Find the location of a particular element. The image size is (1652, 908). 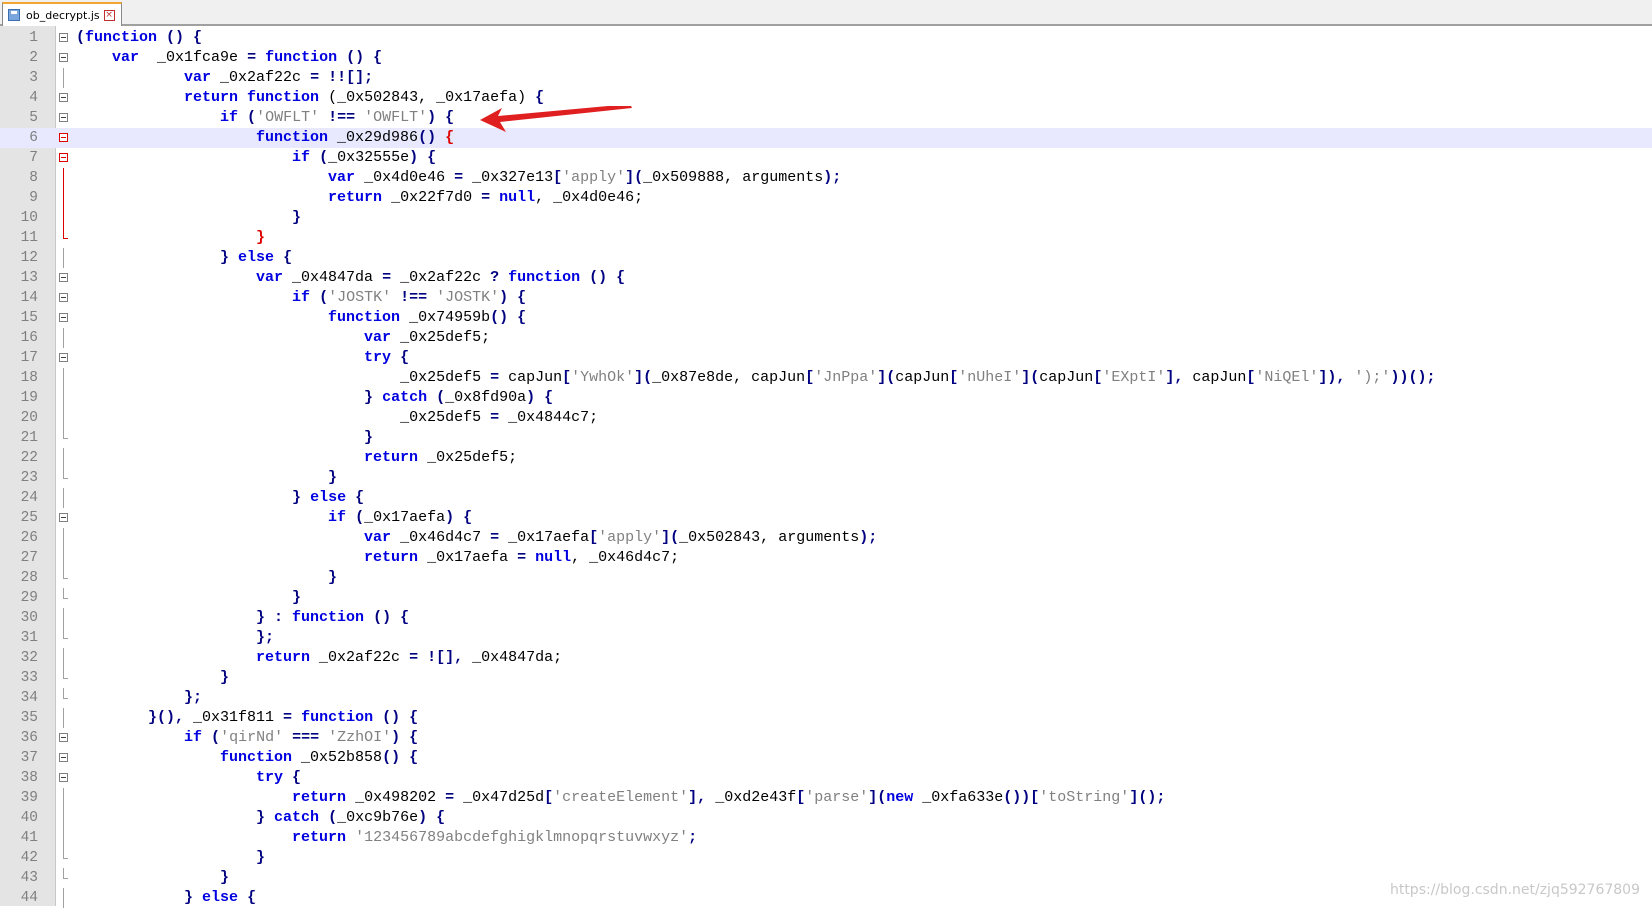

code-line: 10 } is located at coordinates (826, 218).